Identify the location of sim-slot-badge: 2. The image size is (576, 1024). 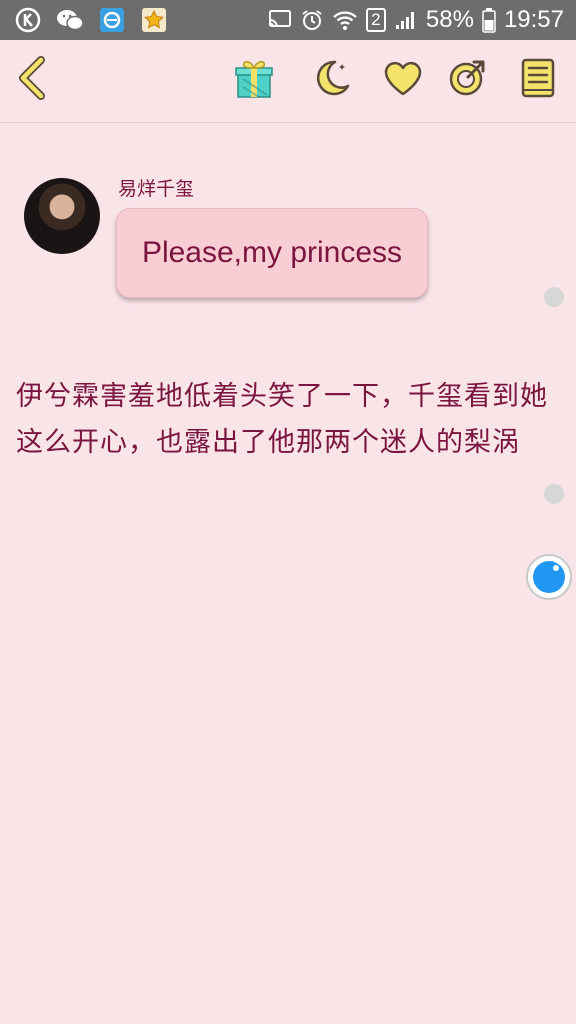
(375, 20).